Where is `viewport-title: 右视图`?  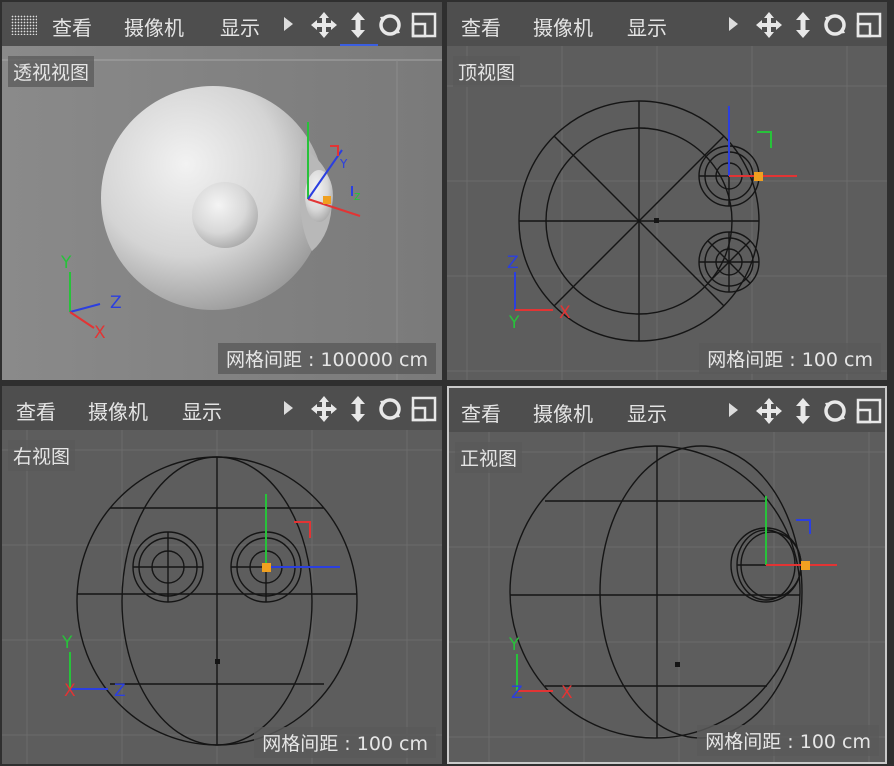
viewport-title: 右视图 is located at coordinates (42, 455).